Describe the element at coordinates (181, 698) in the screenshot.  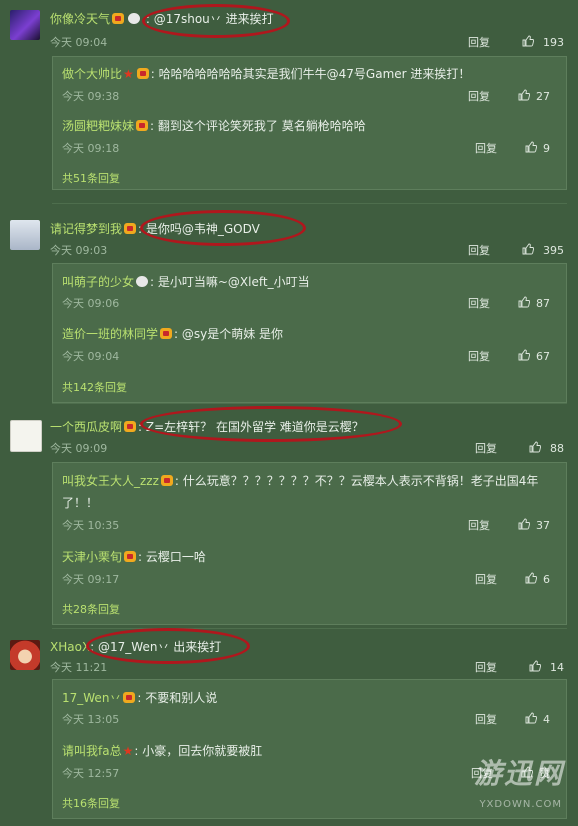
I see `reply-body: 不要和别人说` at that location.